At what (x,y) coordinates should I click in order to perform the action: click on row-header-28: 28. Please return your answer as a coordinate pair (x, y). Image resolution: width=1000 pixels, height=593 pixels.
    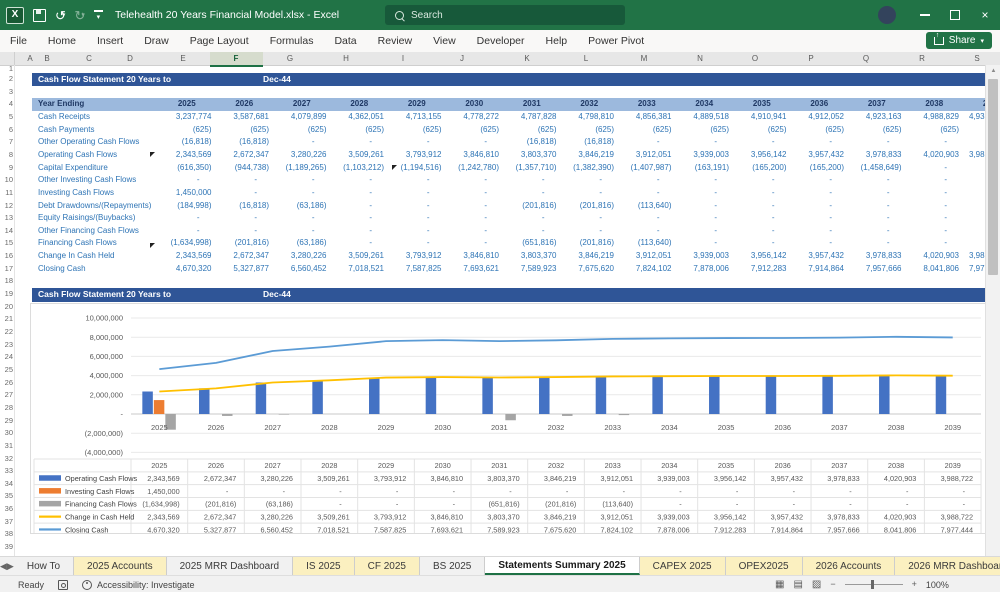
    Looking at the image, I should click on (6, 408).